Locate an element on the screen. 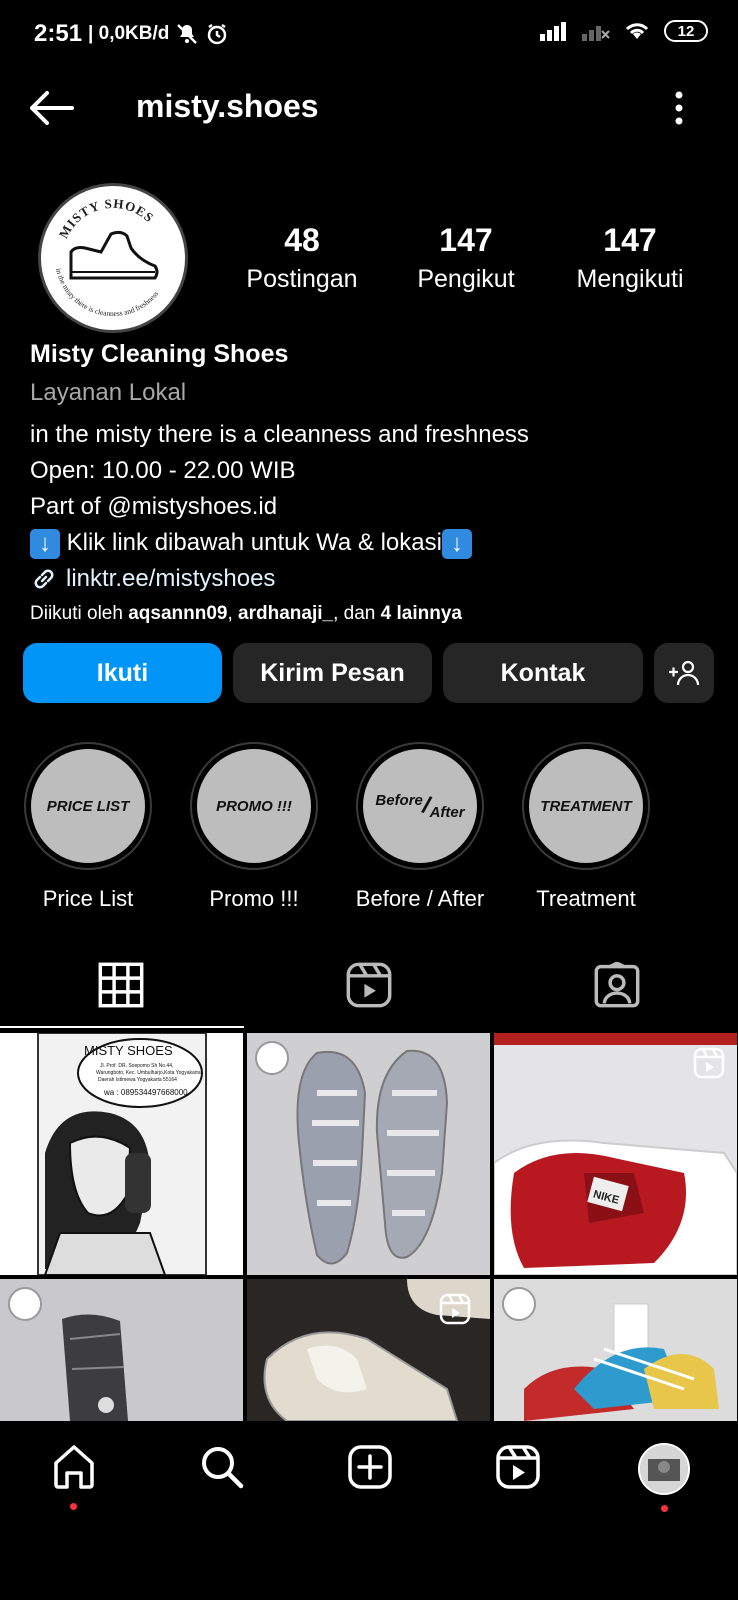 This screenshot has height=1600, width=738. stat-followers-count: 147 is located at coordinates (466, 240).